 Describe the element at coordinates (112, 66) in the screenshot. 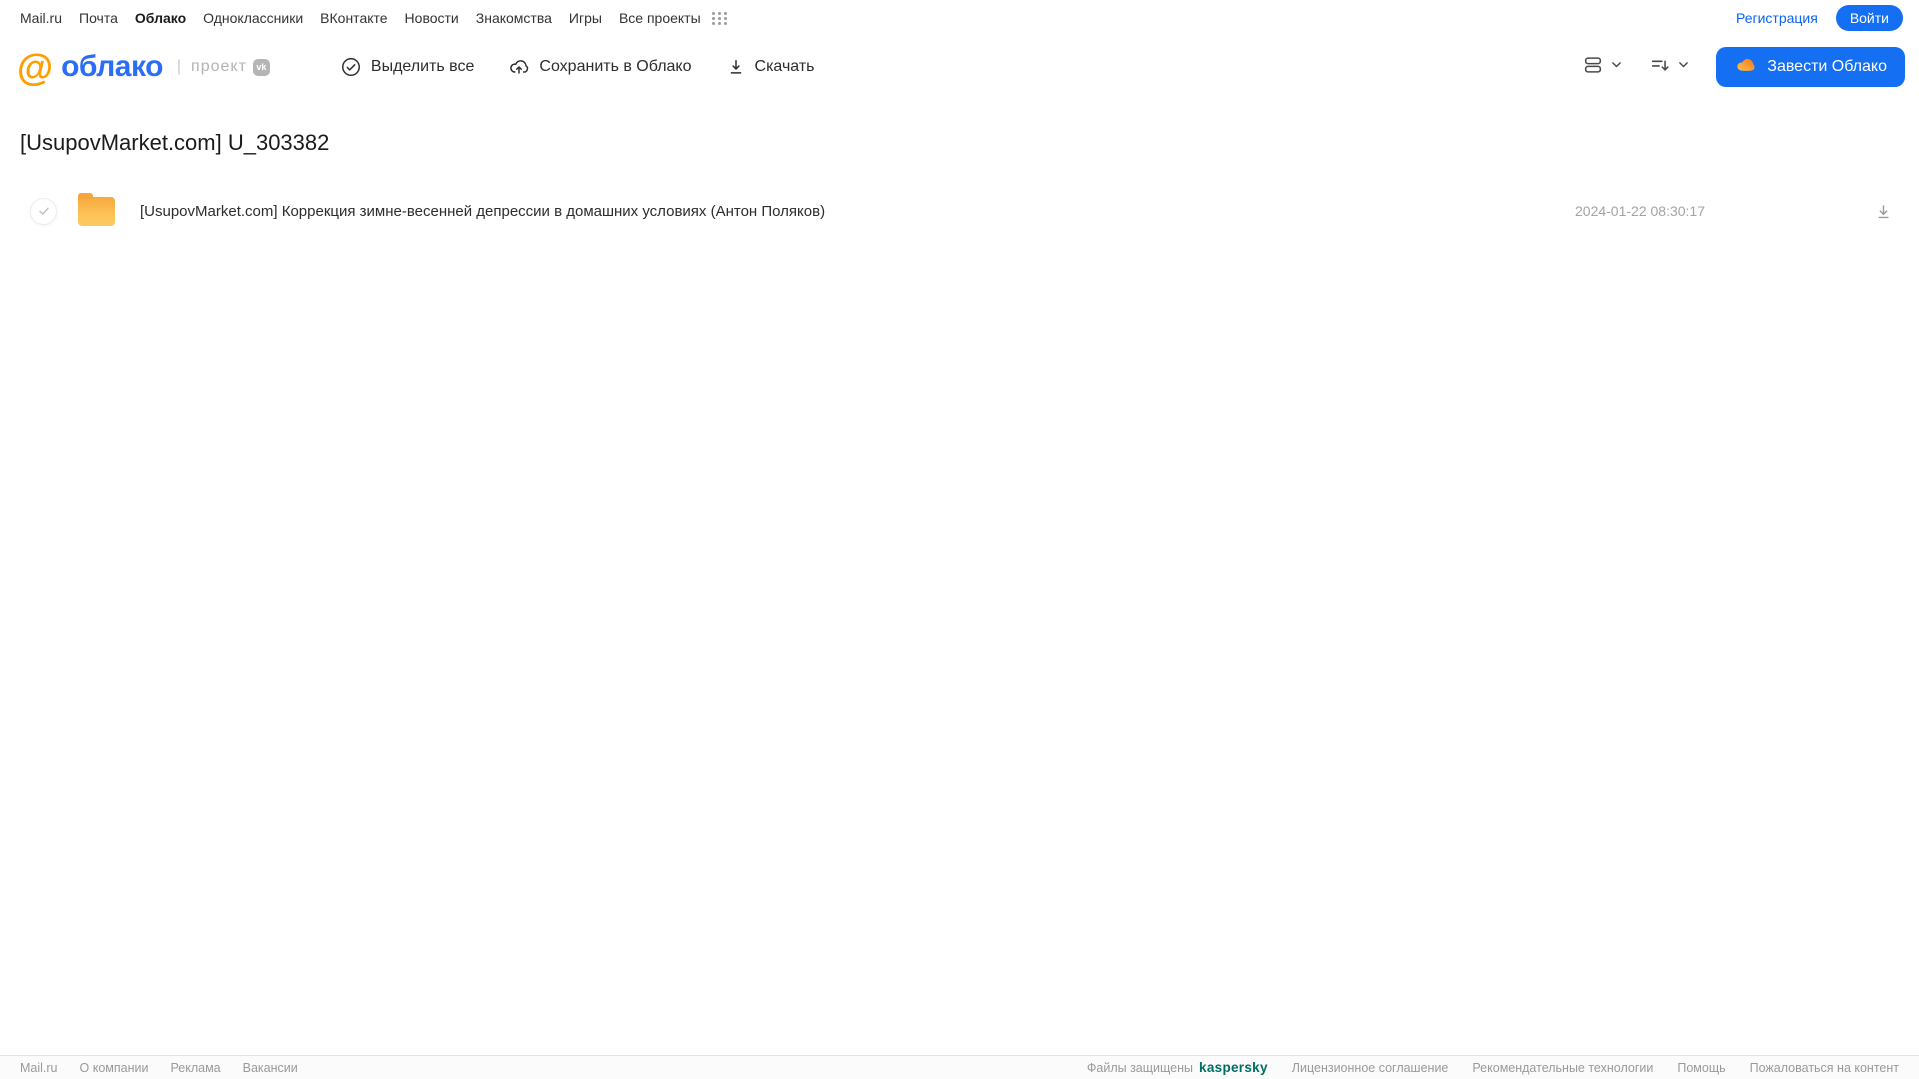

I see `logo-brand-text: облако` at that location.